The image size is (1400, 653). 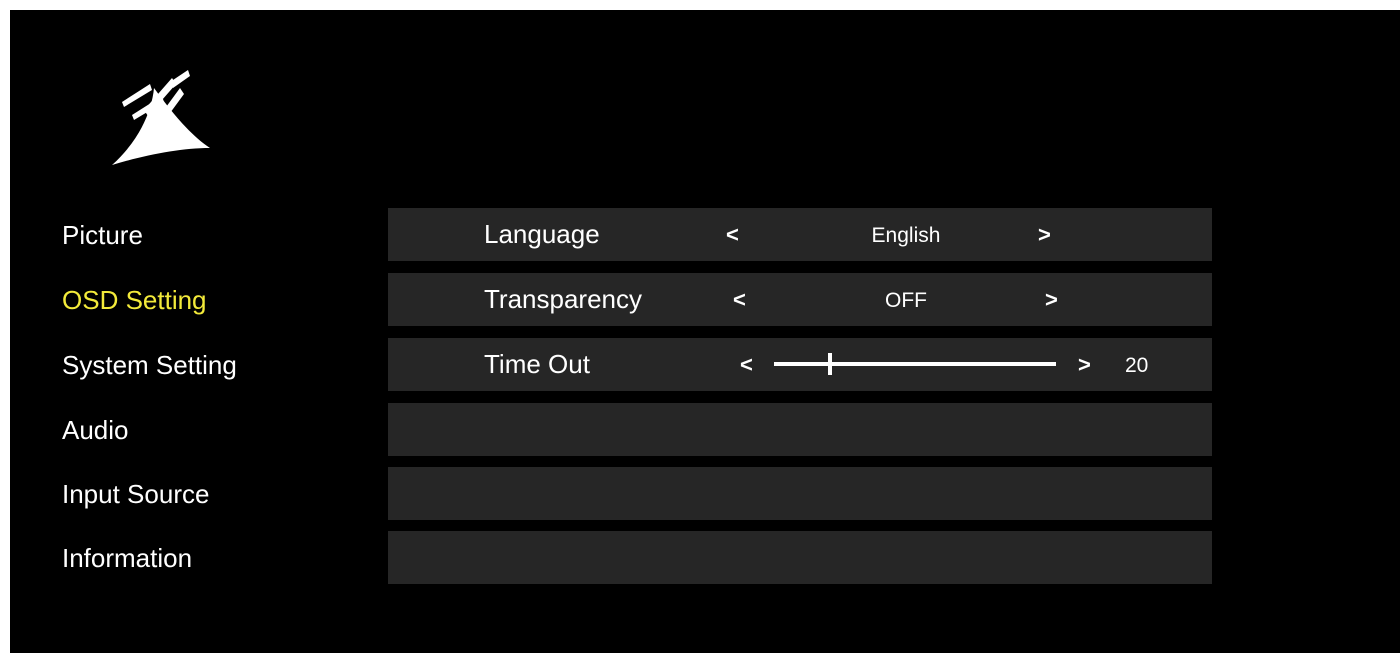 What do you see at coordinates (563, 299) in the screenshot?
I see `transparency-label: Transparency` at bounding box center [563, 299].